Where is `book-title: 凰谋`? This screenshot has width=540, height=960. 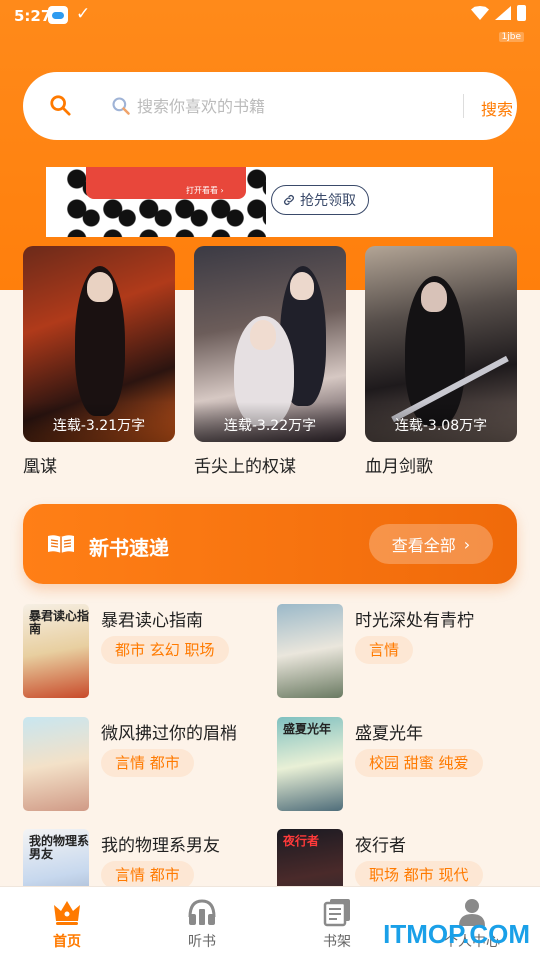 book-title: 凰谋 is located at coordinates (99, 464).